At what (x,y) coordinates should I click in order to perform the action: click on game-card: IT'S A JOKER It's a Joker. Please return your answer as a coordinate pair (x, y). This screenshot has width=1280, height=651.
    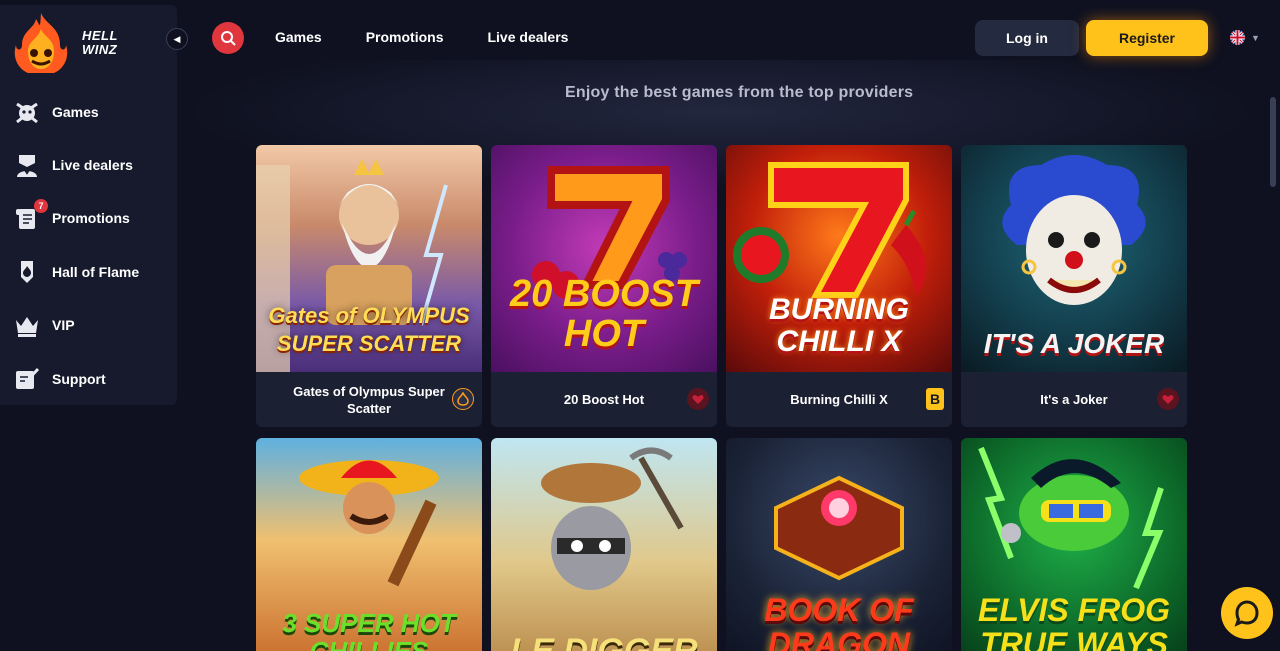
    Looking at the image, I should click on (1074, 286).